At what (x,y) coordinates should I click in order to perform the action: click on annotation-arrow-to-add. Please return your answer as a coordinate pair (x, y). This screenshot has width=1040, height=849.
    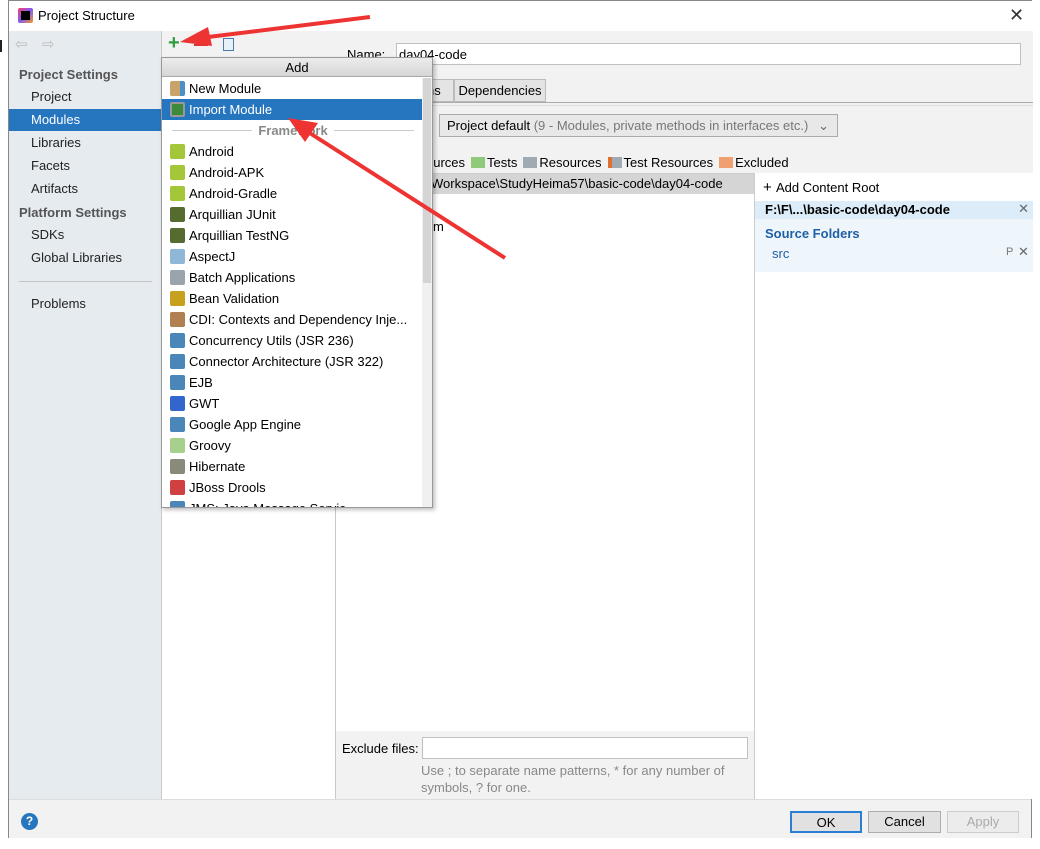
    Looking at the image, I should click on (275, 30).